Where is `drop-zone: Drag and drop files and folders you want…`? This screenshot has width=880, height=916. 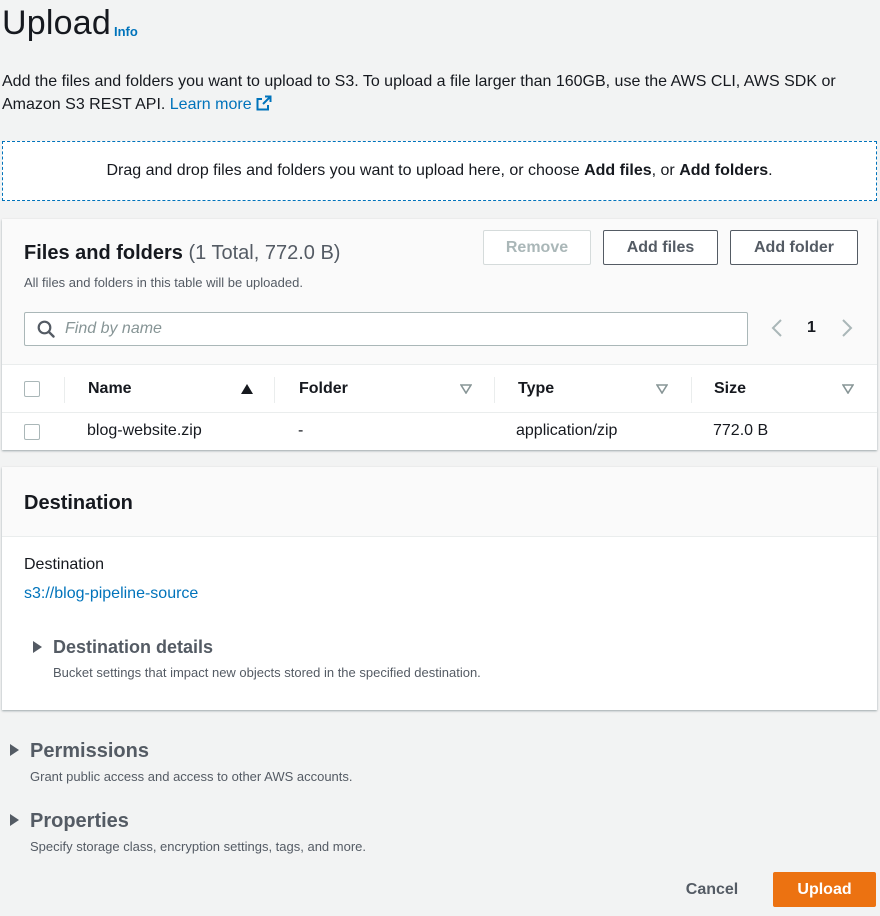 drop-zone: Drag and drop files and folders you want… is located at coordinates (439, 171).